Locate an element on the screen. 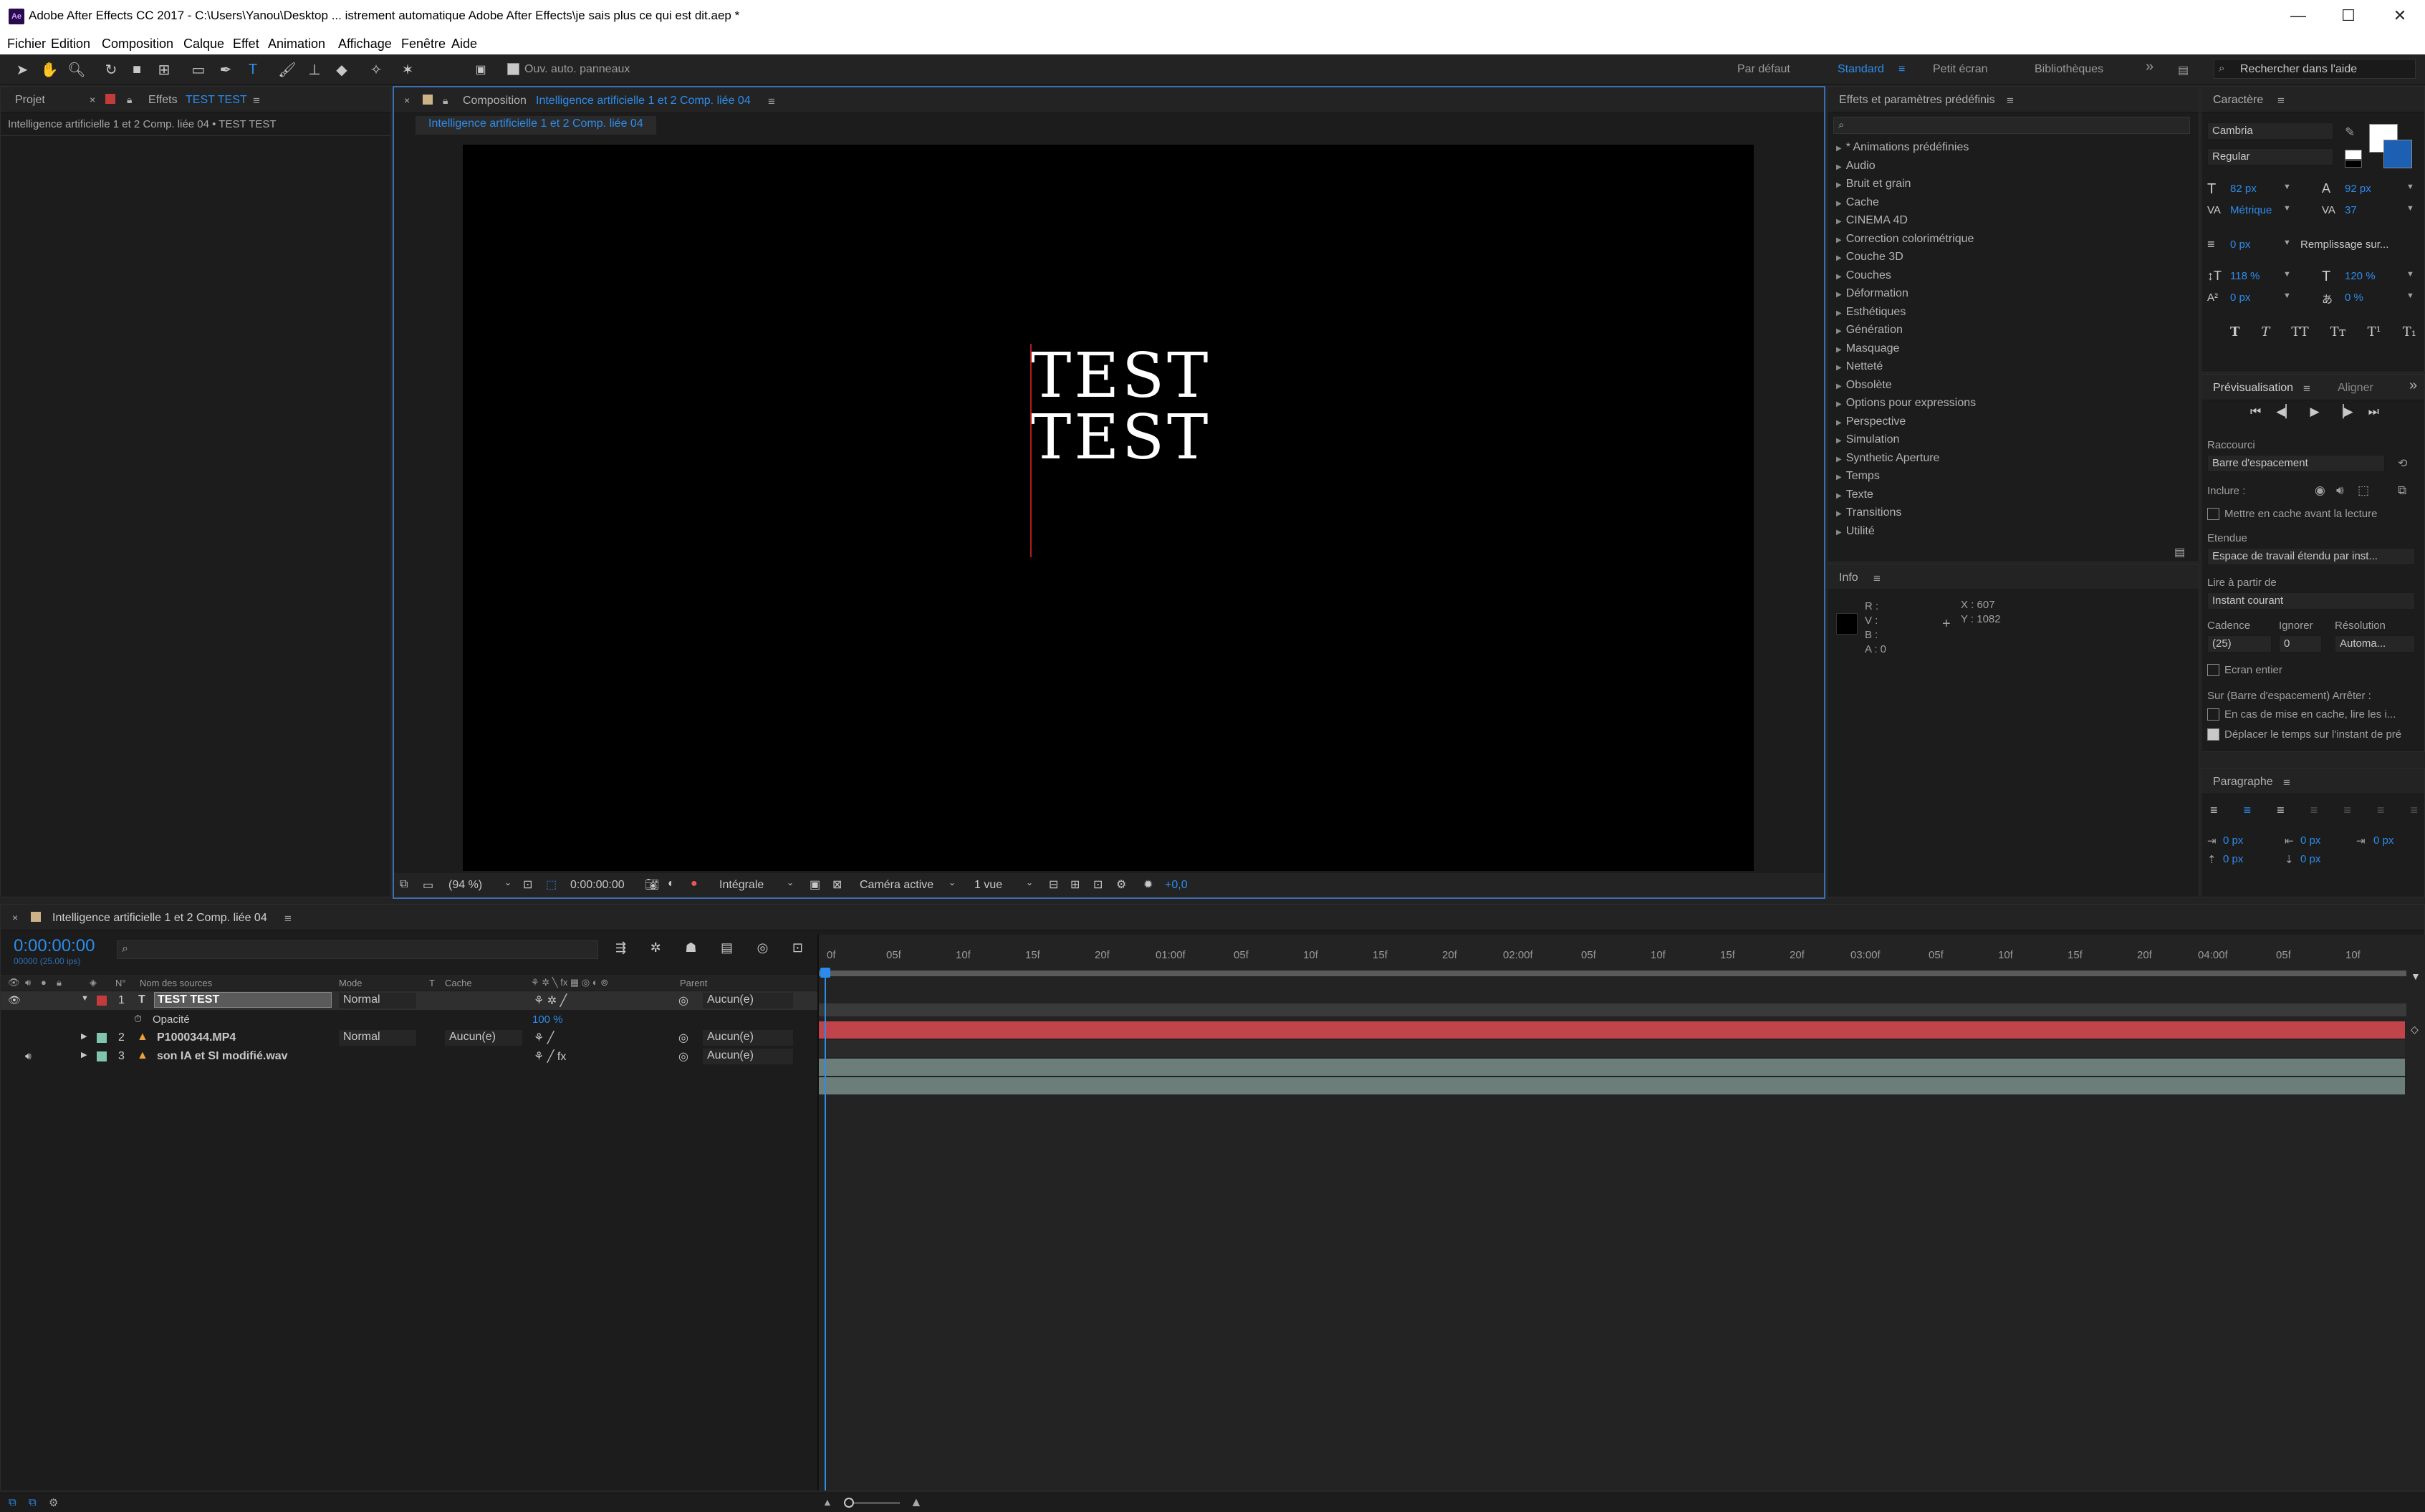 This screenshot has width=2425, height=1512. tab-effects: Effets is located at coordinates (163, 100).